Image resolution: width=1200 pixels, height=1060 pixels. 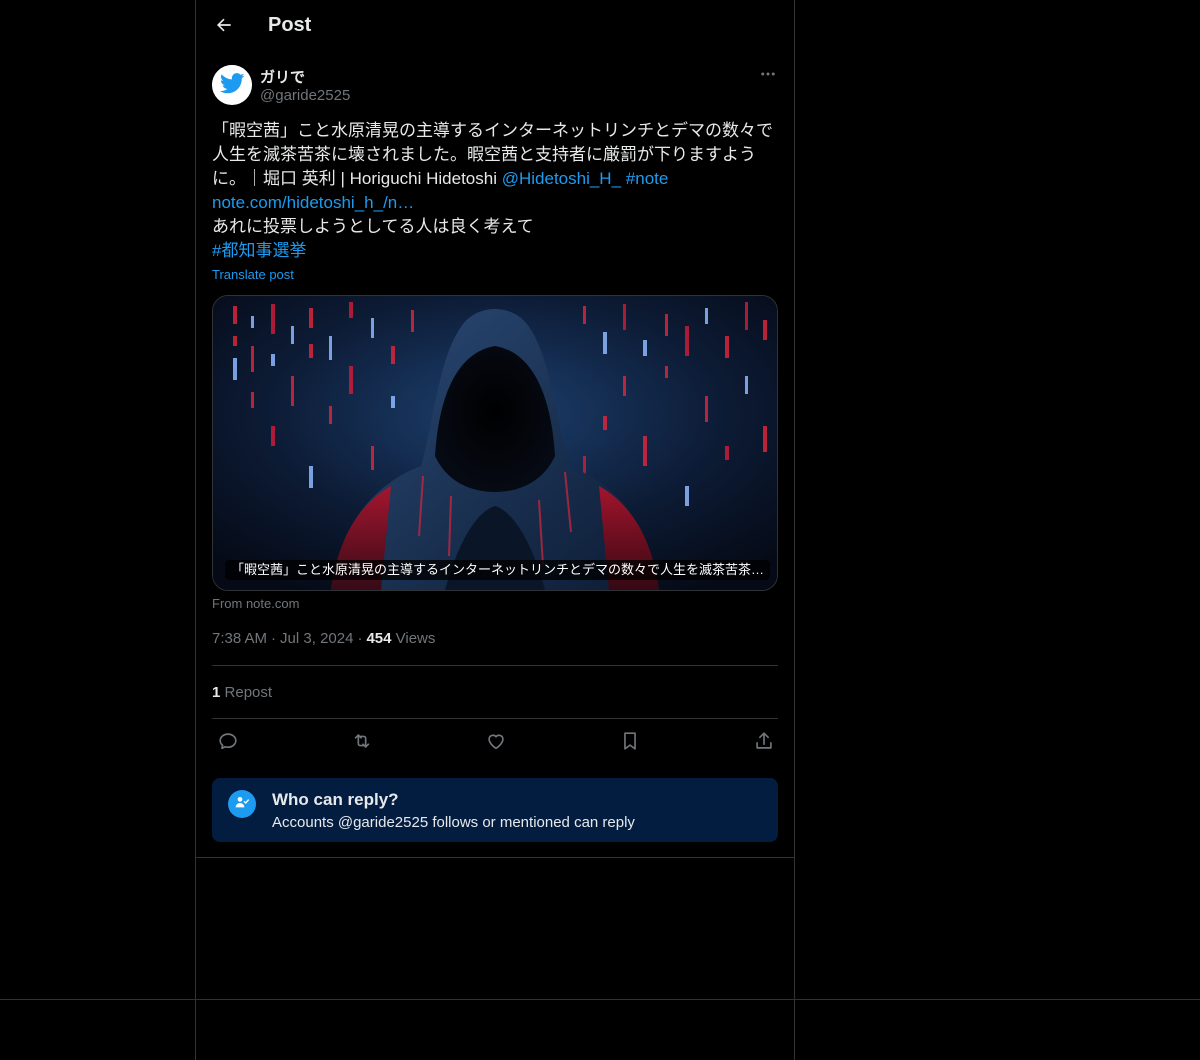 What do you see at coordinates (290, 25) in the screenshot?
I see `page-title: Post` at bounding box center [290, 25].